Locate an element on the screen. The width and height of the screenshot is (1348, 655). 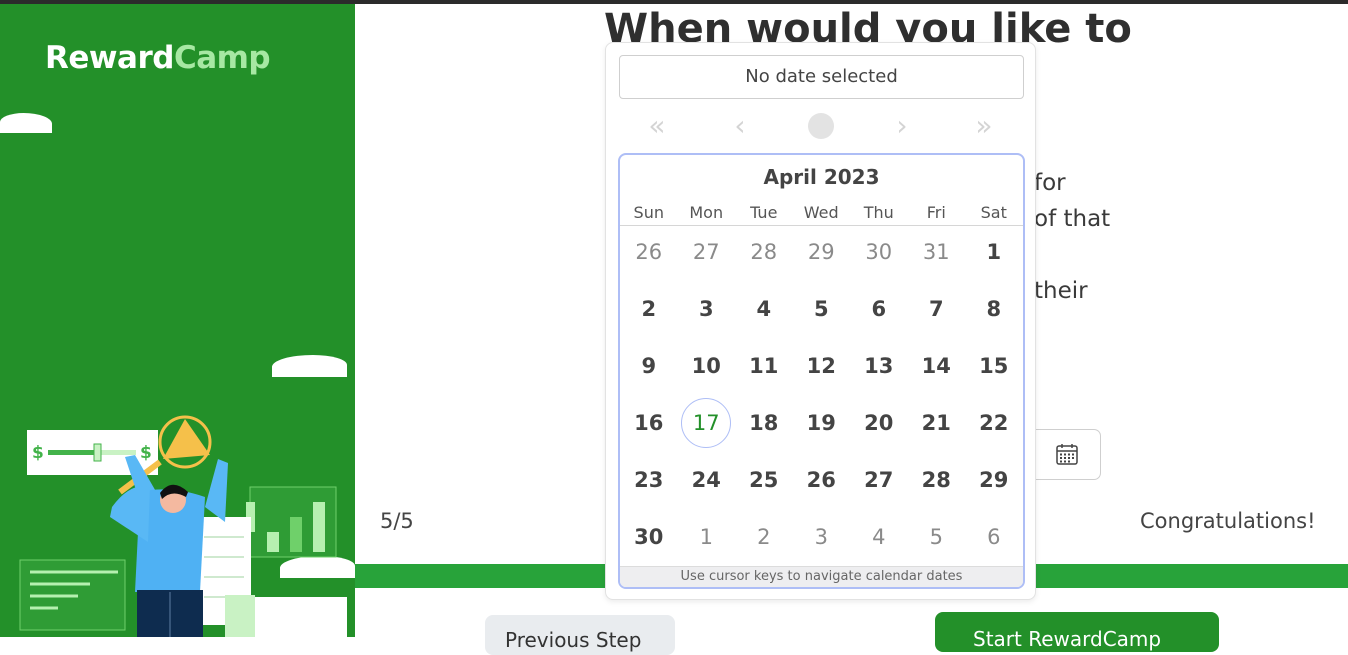
calendar-day: 21 is located at coordinates (937, 423).